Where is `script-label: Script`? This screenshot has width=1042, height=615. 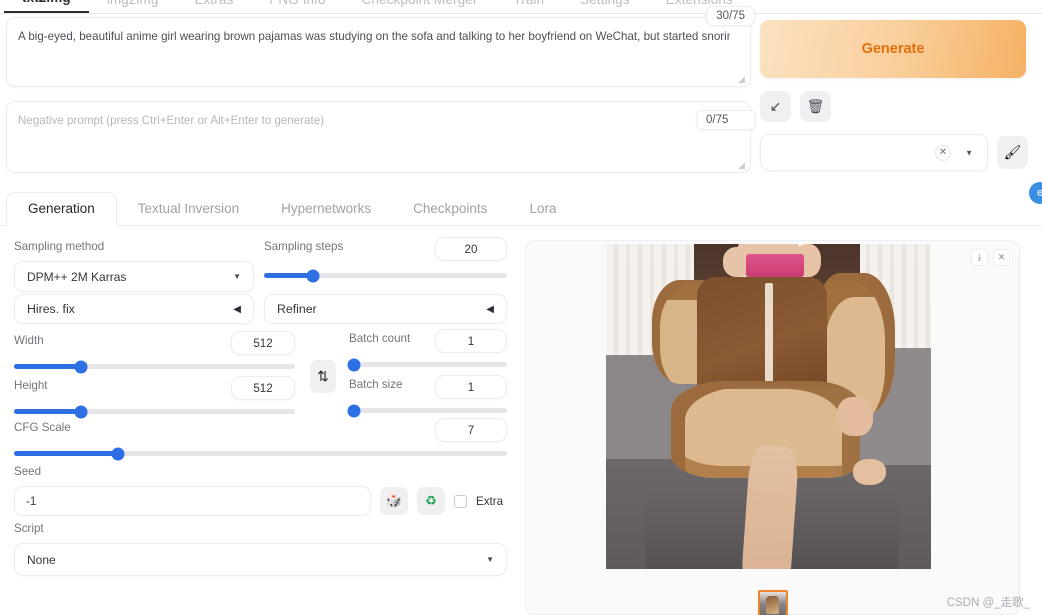
script-label: Script is located at coordinates (29, 528).